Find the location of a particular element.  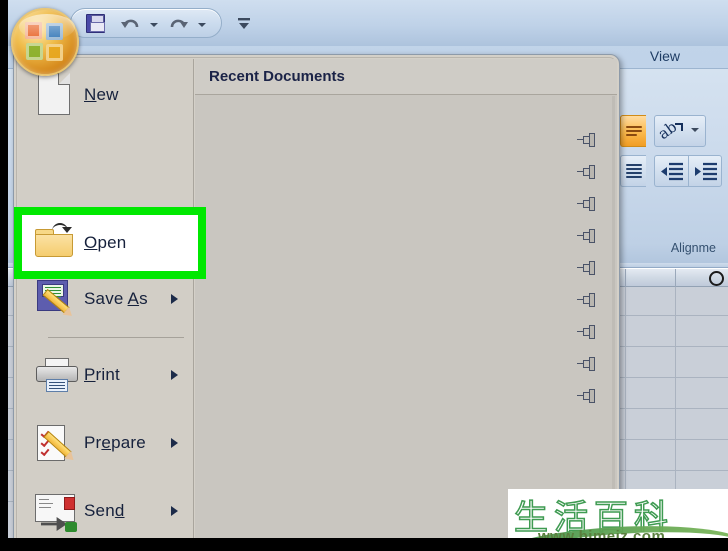

text-orientation-icon: ab is located at coordinates (680, 131).